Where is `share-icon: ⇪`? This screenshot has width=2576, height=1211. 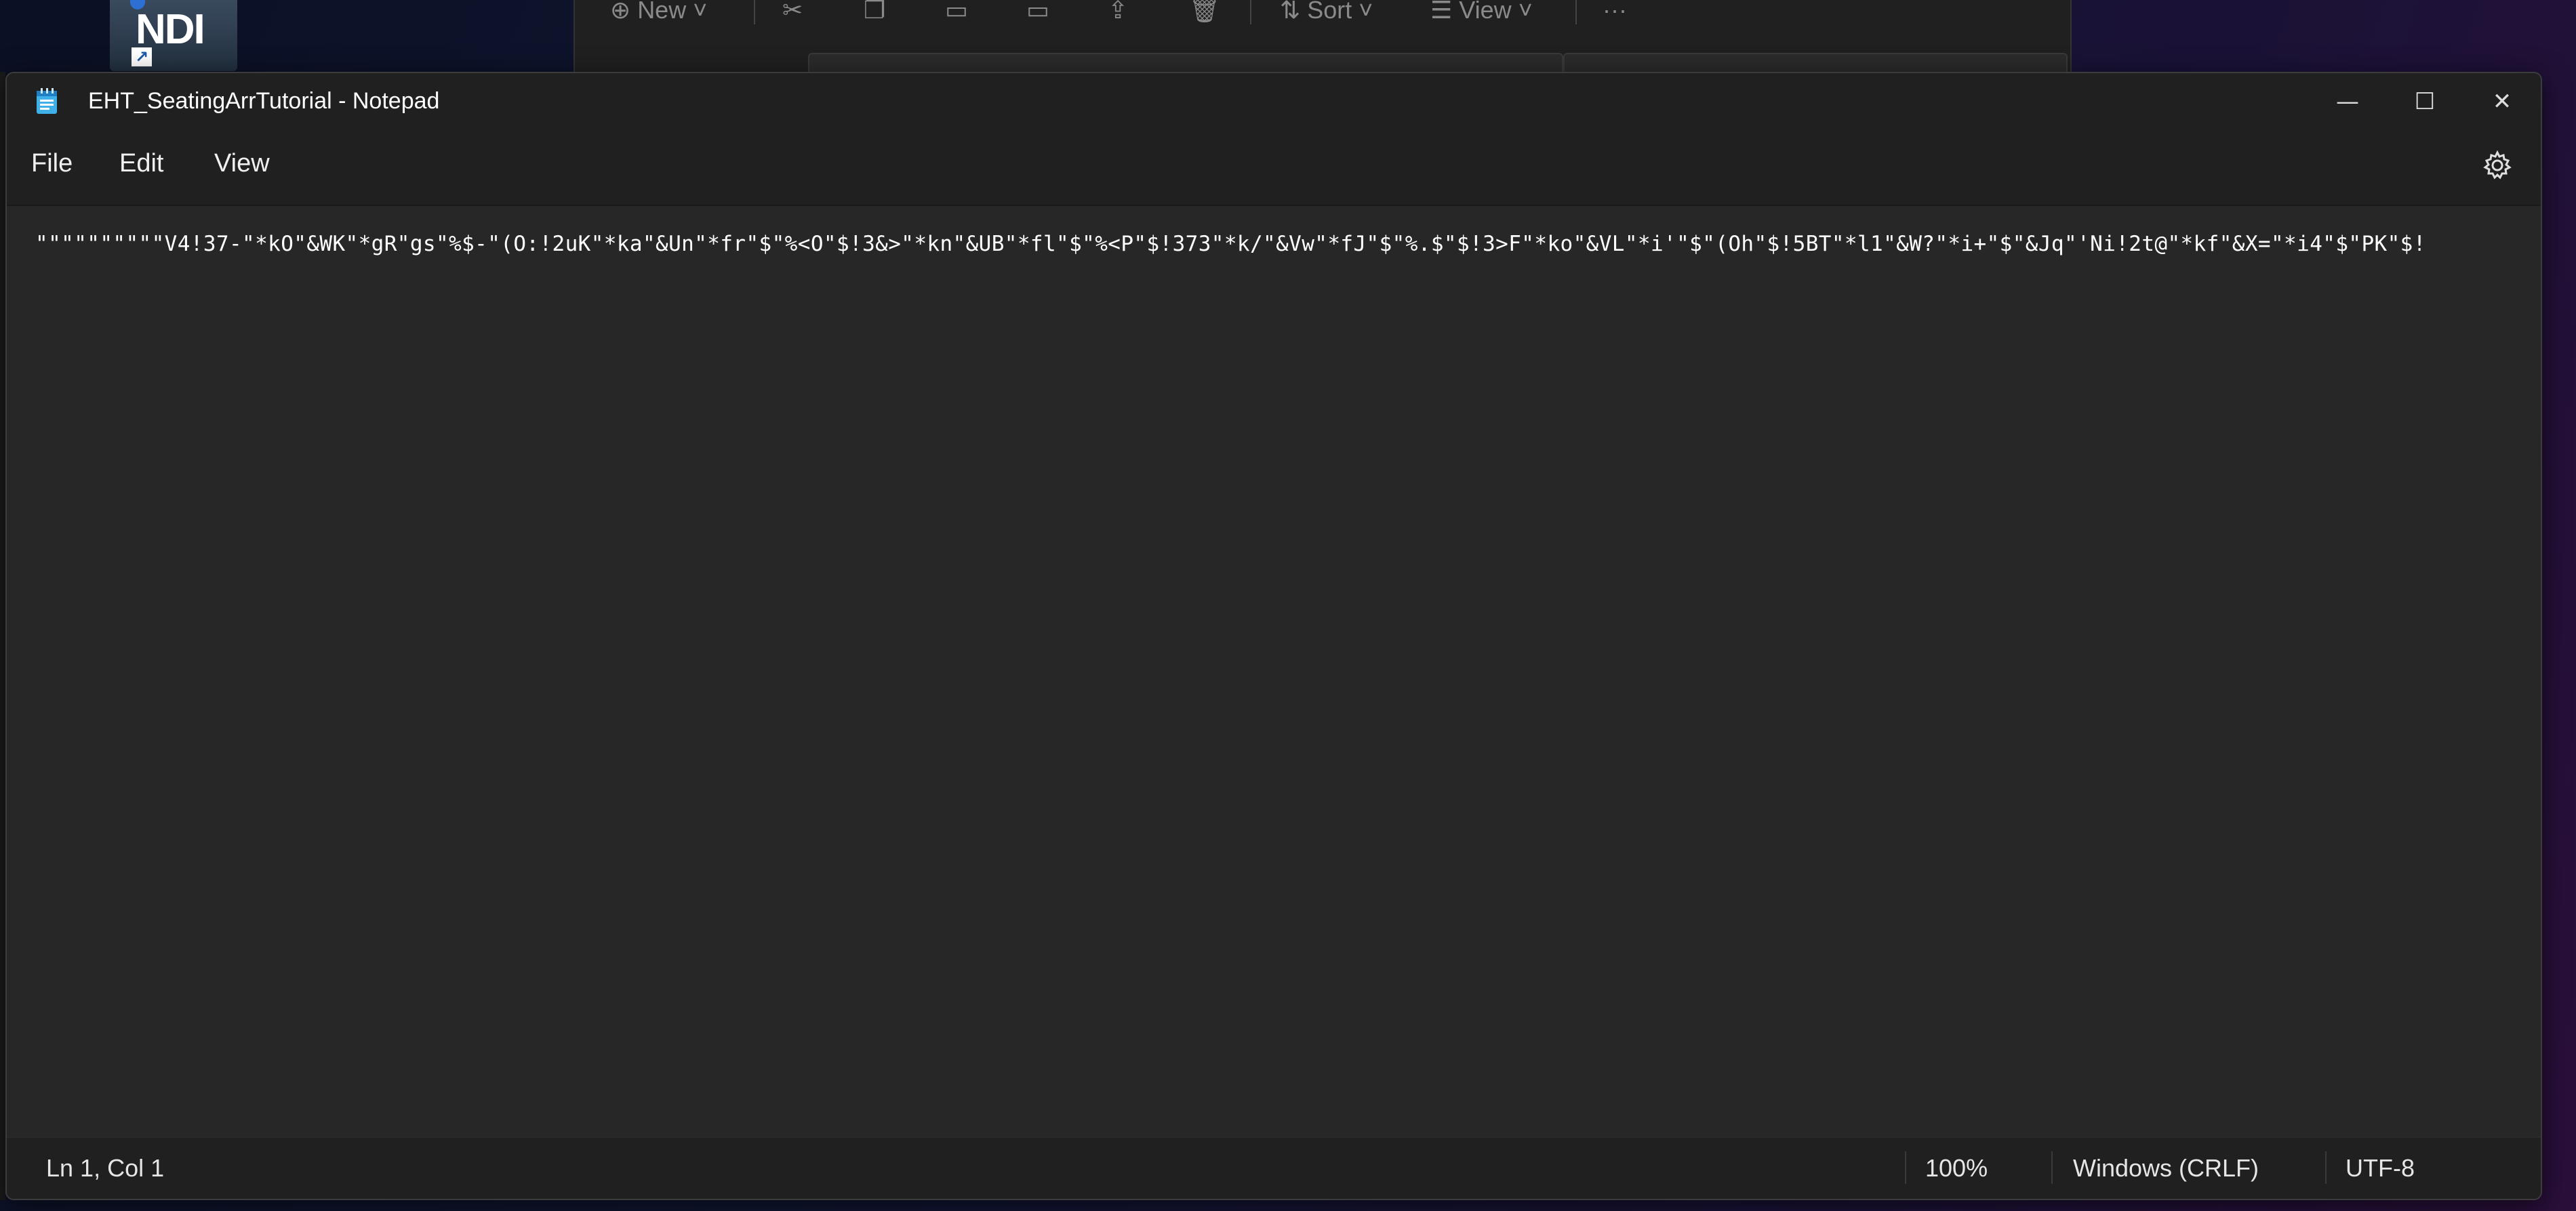 share-icon: ⇪ is located at coordinates (1118, 12).